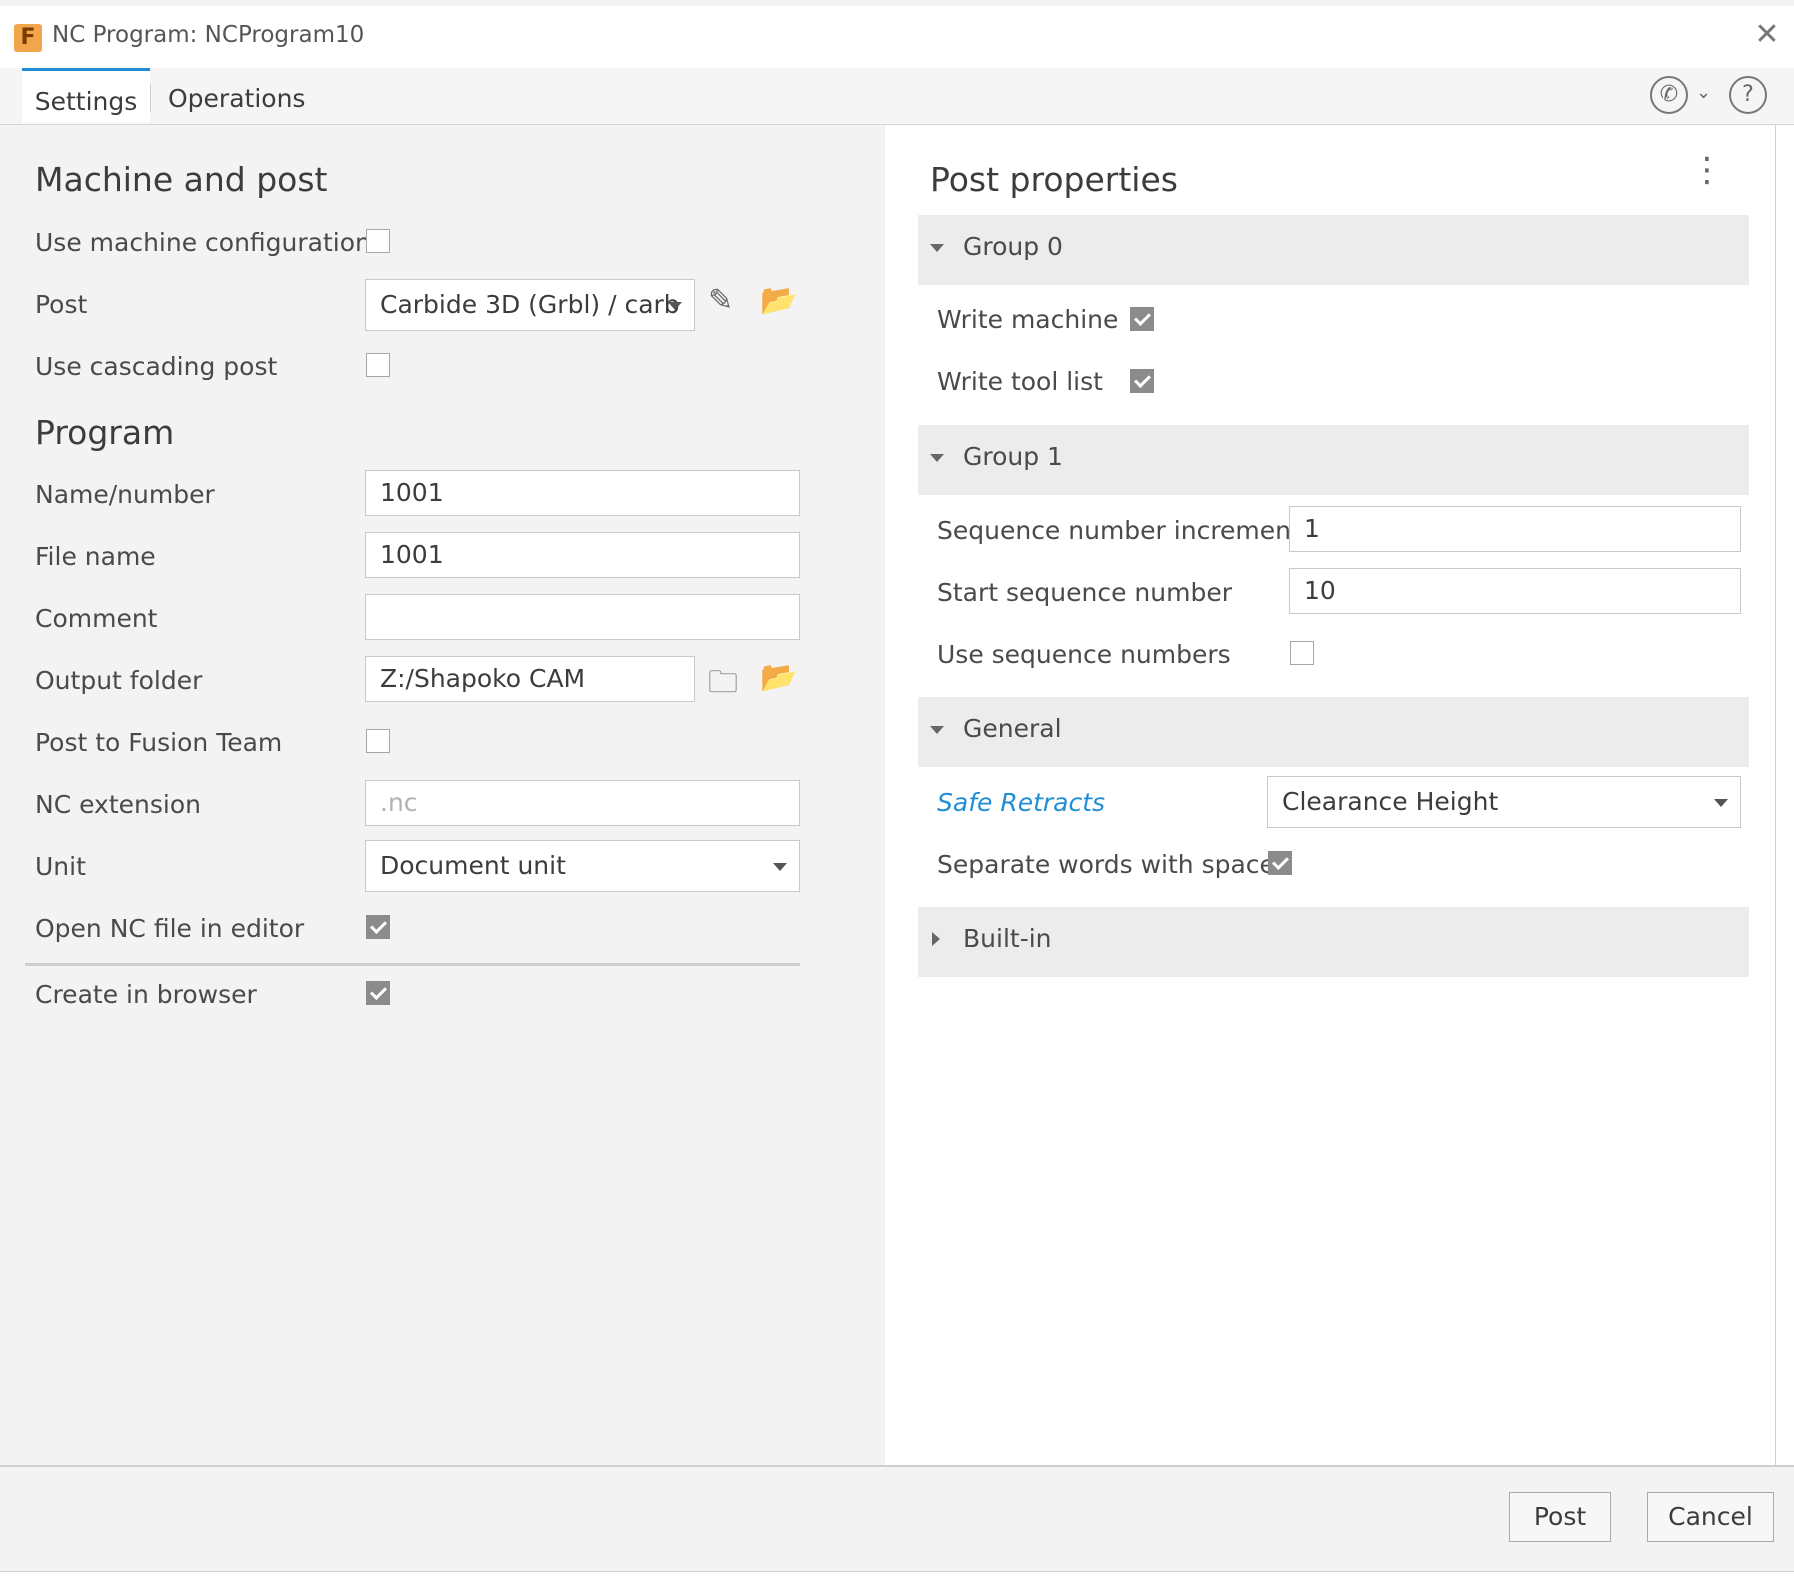 This screenshot has width=1794, height=1590. I want to click on separate-words-checkbox, so click(1280, 863).